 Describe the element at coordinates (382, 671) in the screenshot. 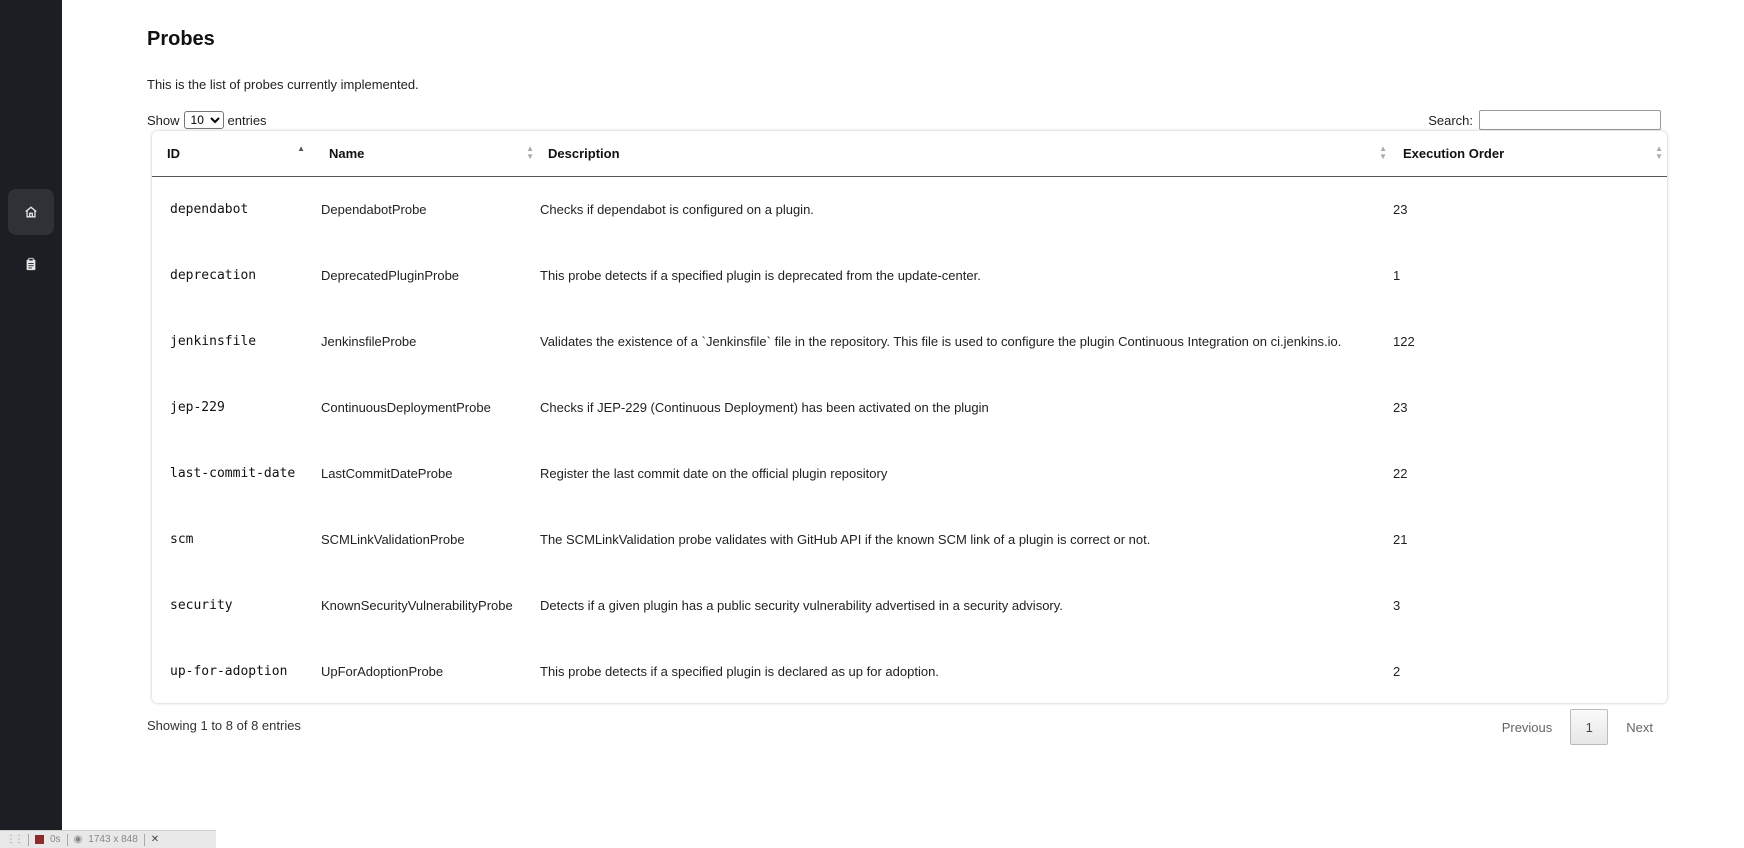

I see `cell-name: UpForAdoptionProbe` at that location.